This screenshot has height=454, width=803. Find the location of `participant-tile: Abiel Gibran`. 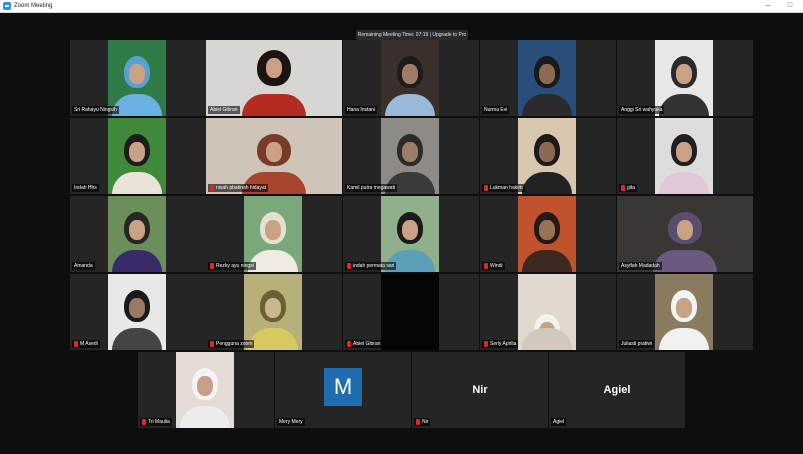

participant-tile: Abiel Gibran is located at coordinates (411, 312).